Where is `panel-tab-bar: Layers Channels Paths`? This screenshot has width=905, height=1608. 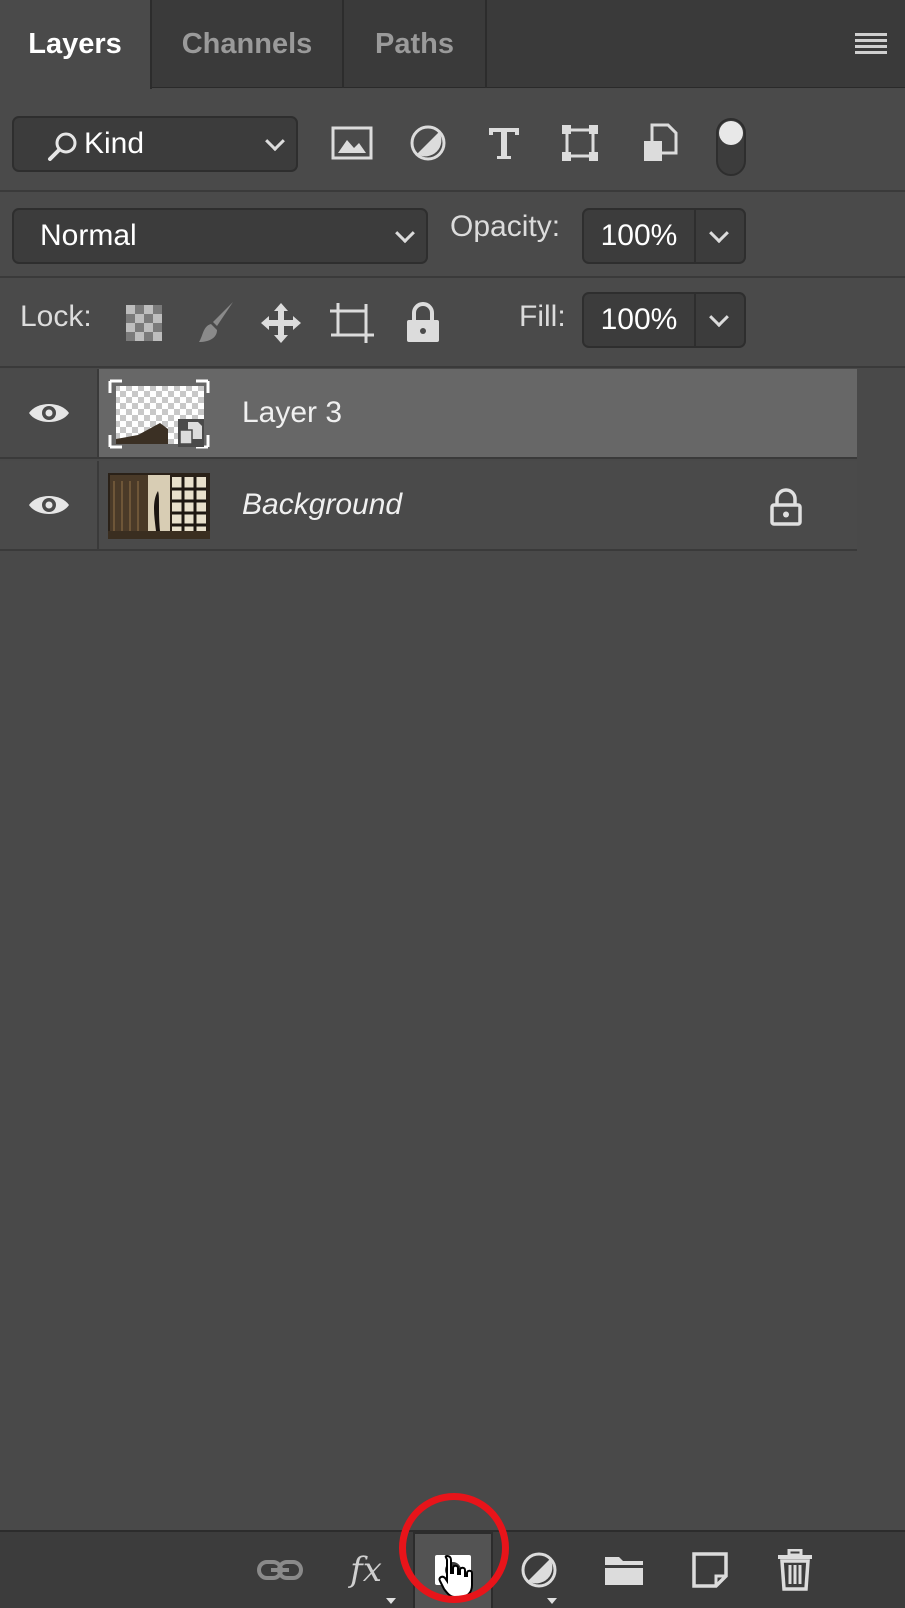 panel-tab-bar: Layers Channels Paths is located at coordinates (452, 44).